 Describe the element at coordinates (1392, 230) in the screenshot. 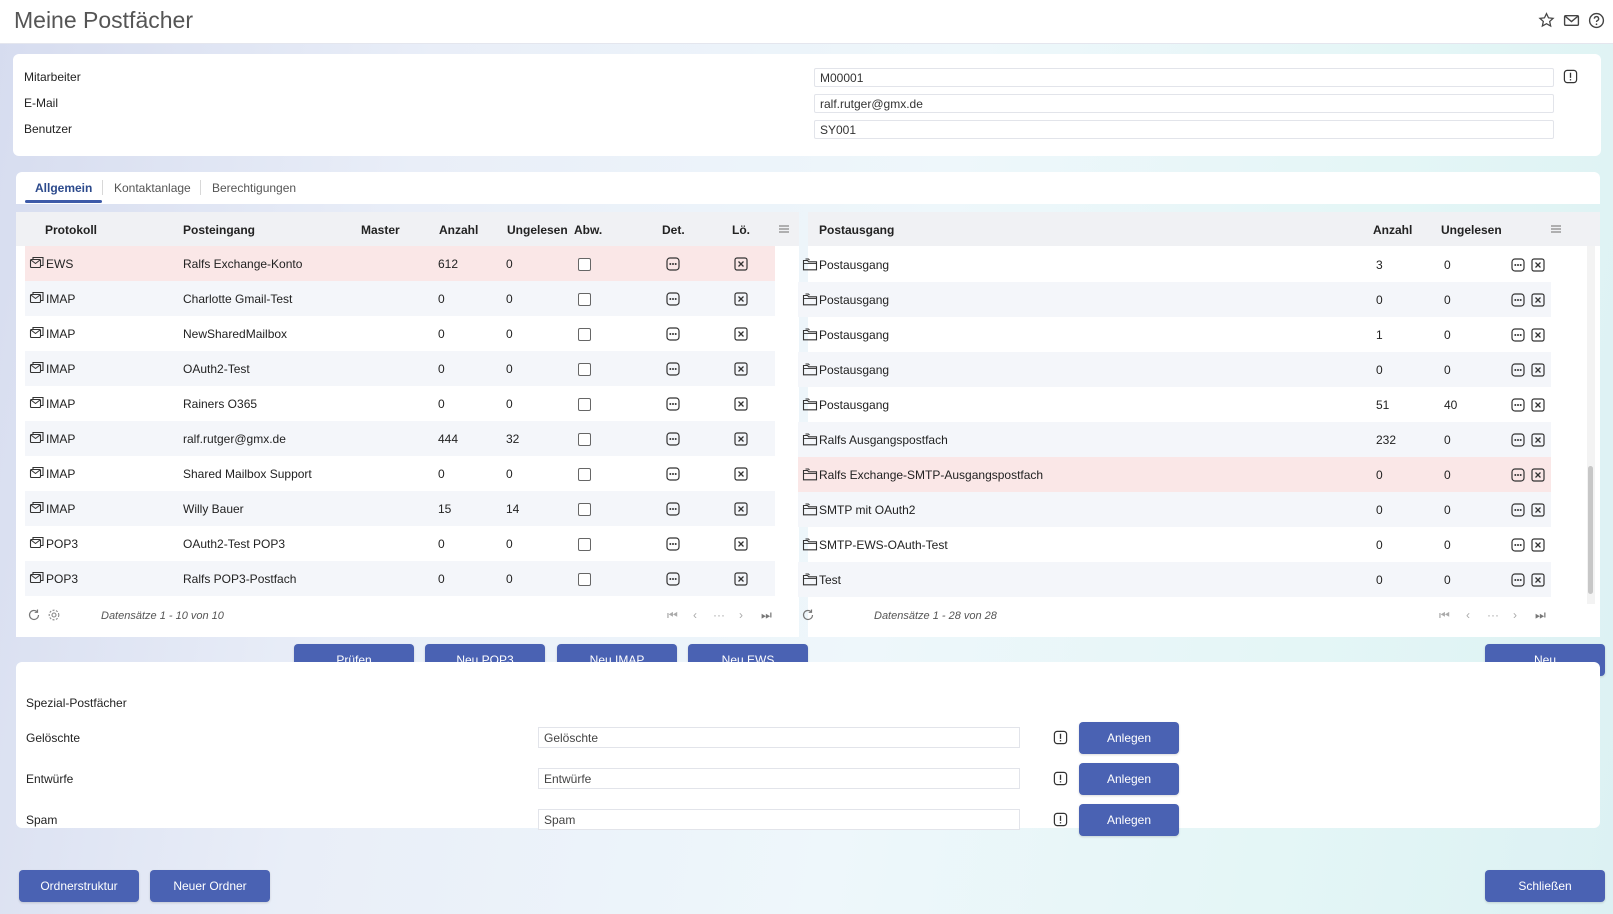

I see `col-anzahl: Anzahl` at that location.